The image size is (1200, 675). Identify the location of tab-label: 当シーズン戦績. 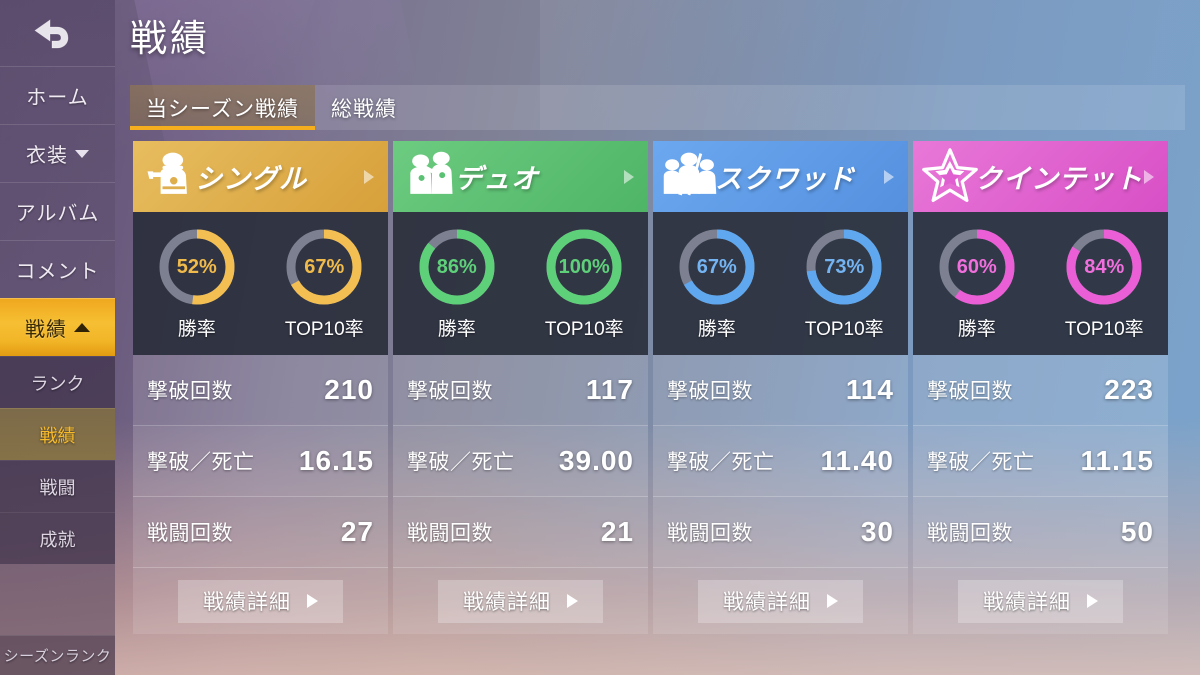
(222, 109).